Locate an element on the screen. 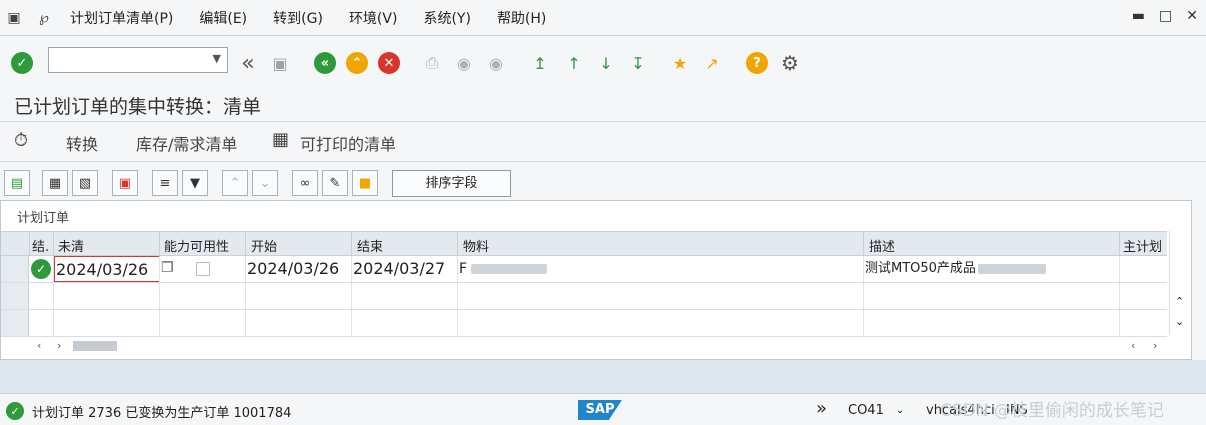  minimize-icon: ▬ is located at coordinates (1138, 16).